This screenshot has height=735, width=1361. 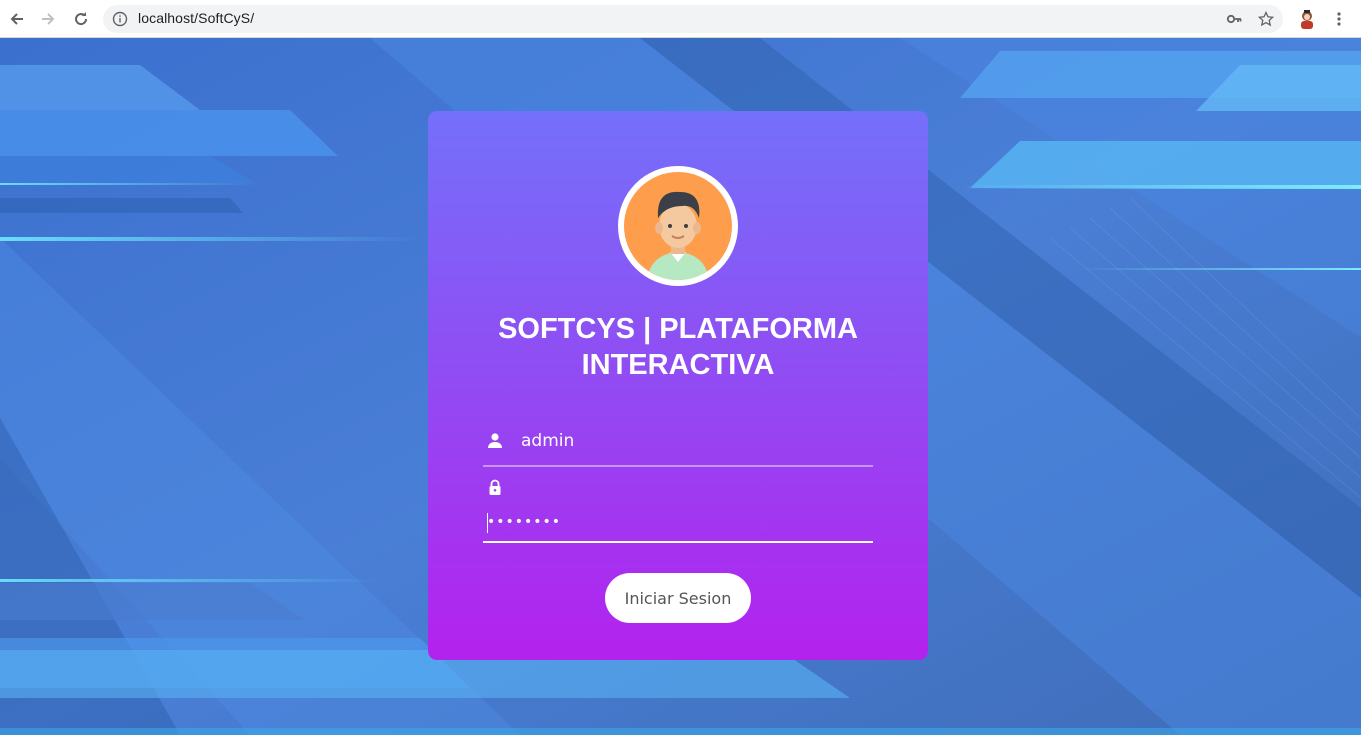 What do you see at coordinates (1307, 19) in the screenshot?
I see `profile-avatar-icon` at bounding box center [1307, 19].